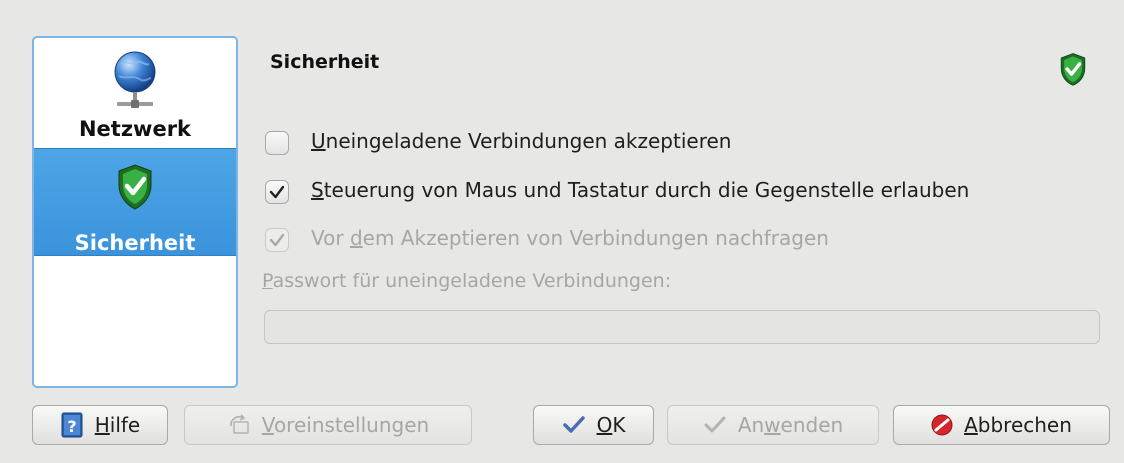  What do you see at coordinates (135, 129) in the screenshot?
I see `sidebar-item-label: Netzwerk` at bounding box center [135, 129].